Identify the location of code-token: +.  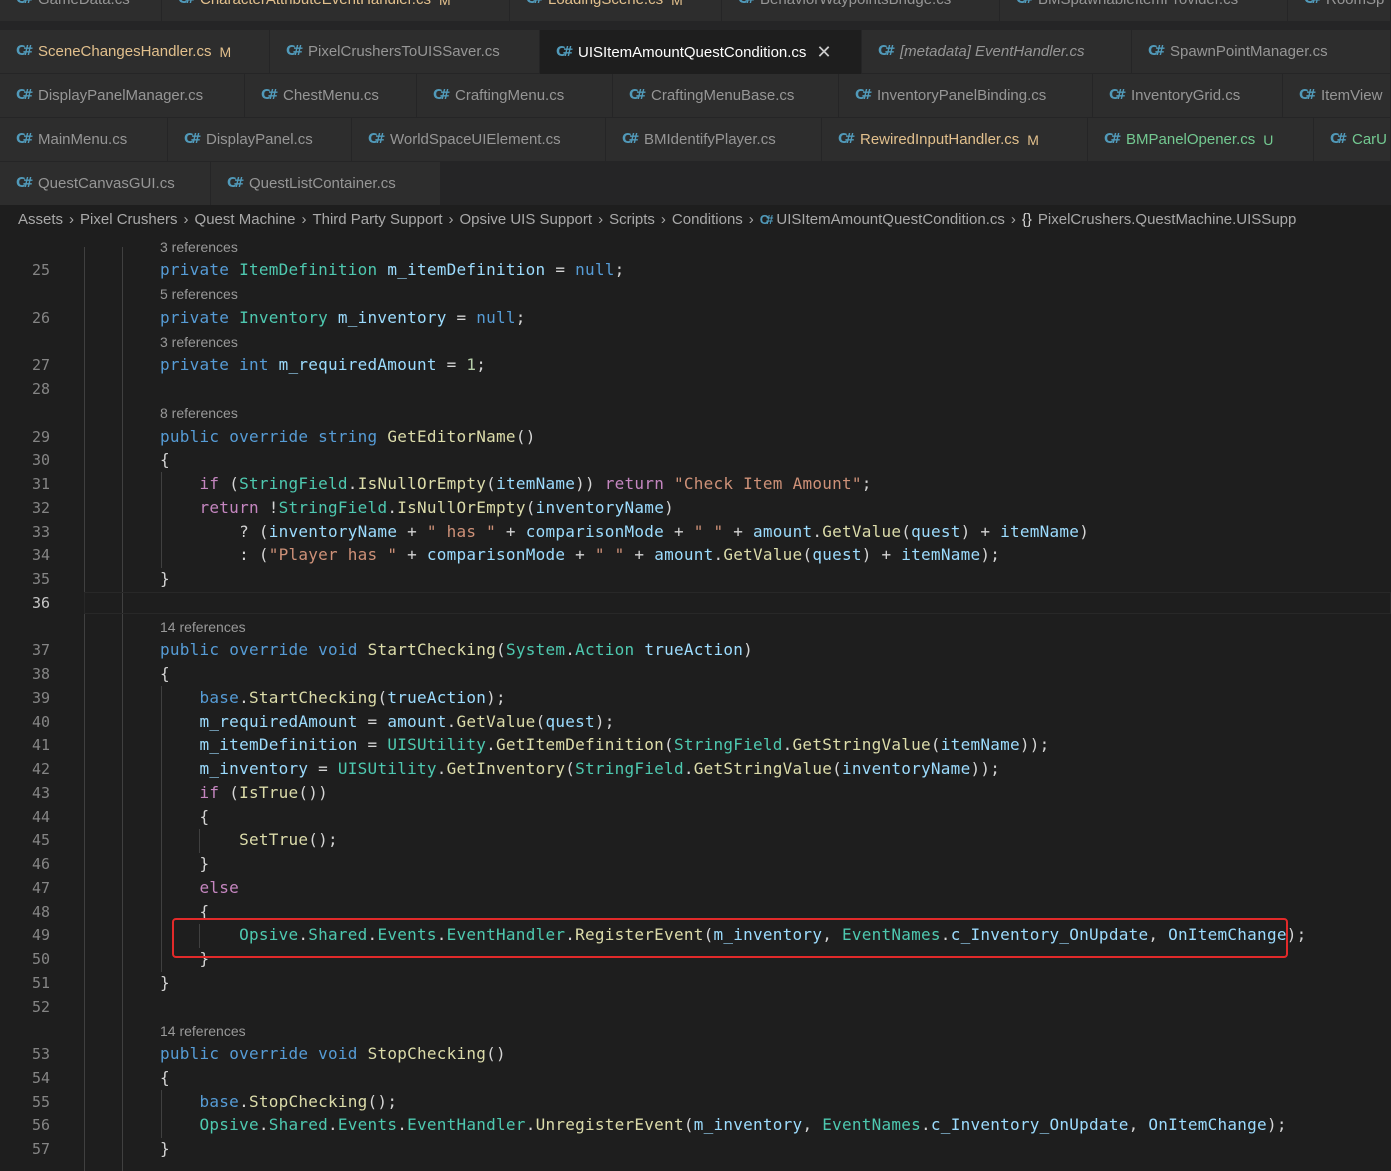
(738, 531).